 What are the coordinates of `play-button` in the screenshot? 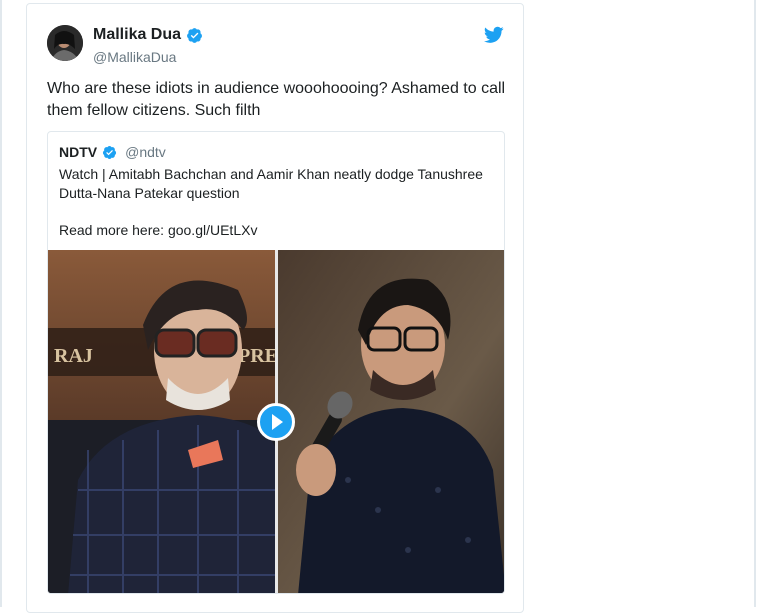 It's located at (276, 422).